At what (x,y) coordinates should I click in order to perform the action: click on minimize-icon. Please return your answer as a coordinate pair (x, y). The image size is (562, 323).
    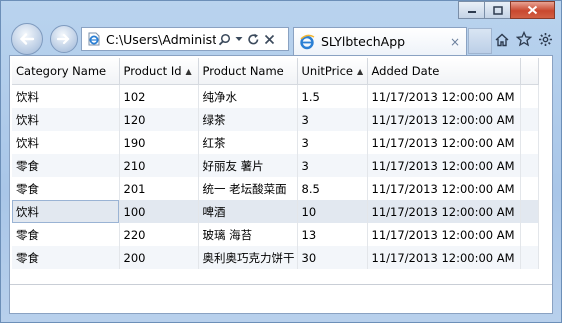
    Looking at the image, I should click on (471, 12).